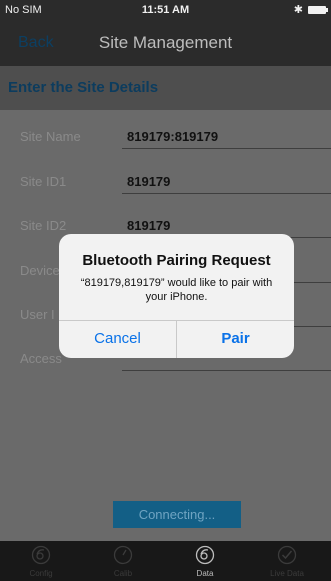 The height and width of the screenshot is (581, 331). I want to click on user-id-label: User I, so click(37, 314).